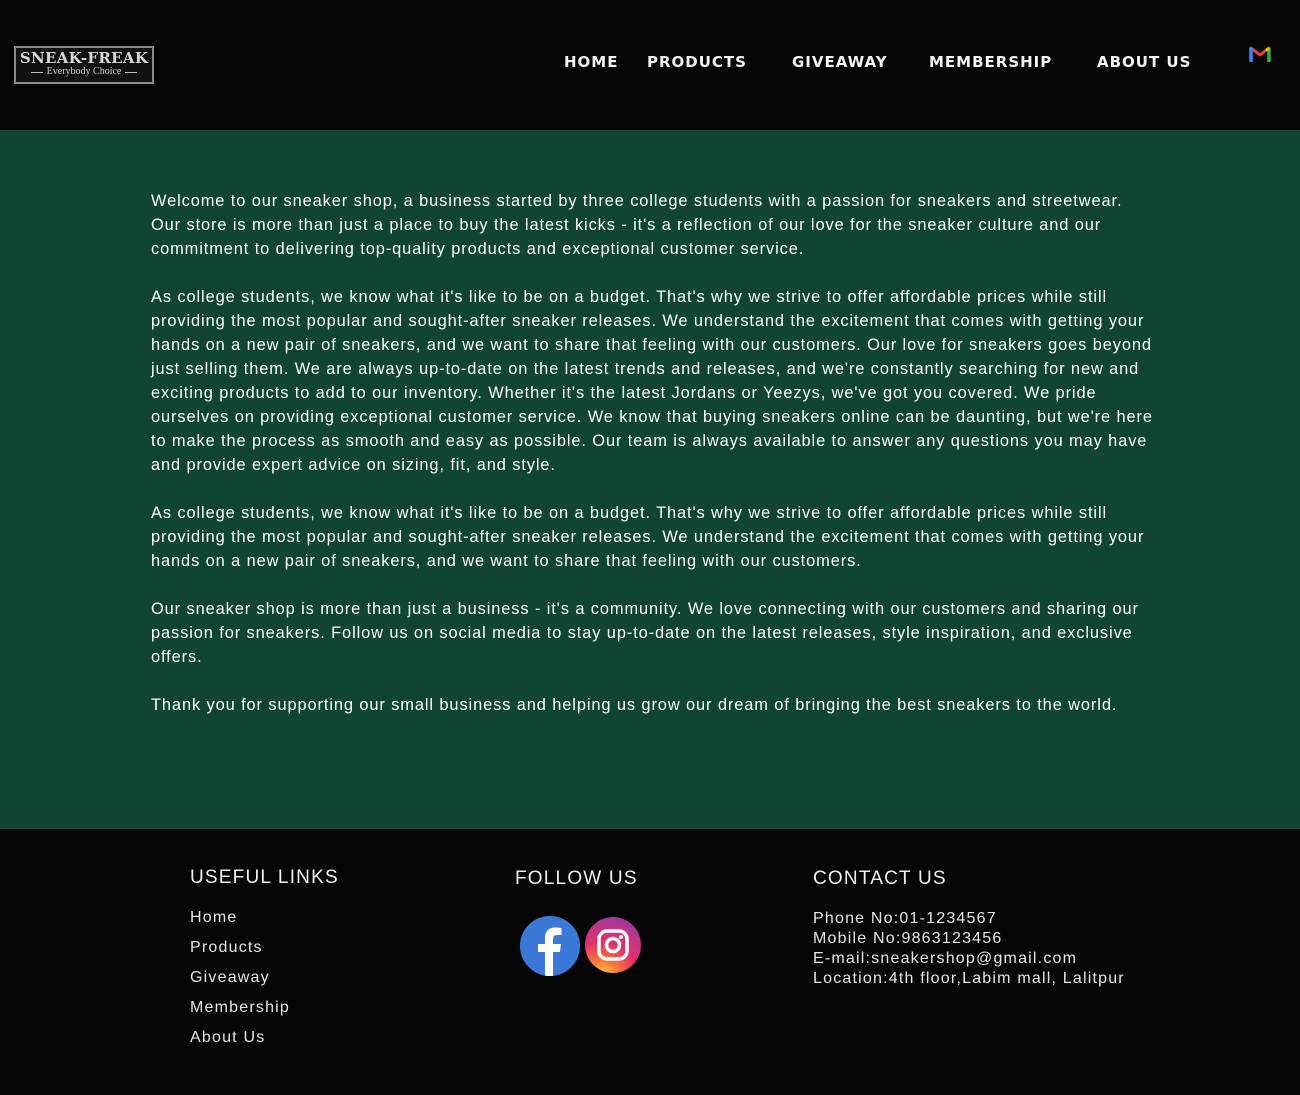  What do you see at coordinates (264, 877) in the screenshot?
I see `useful-links-title: USEFUL LINKS` at bounding box center [264, 877].